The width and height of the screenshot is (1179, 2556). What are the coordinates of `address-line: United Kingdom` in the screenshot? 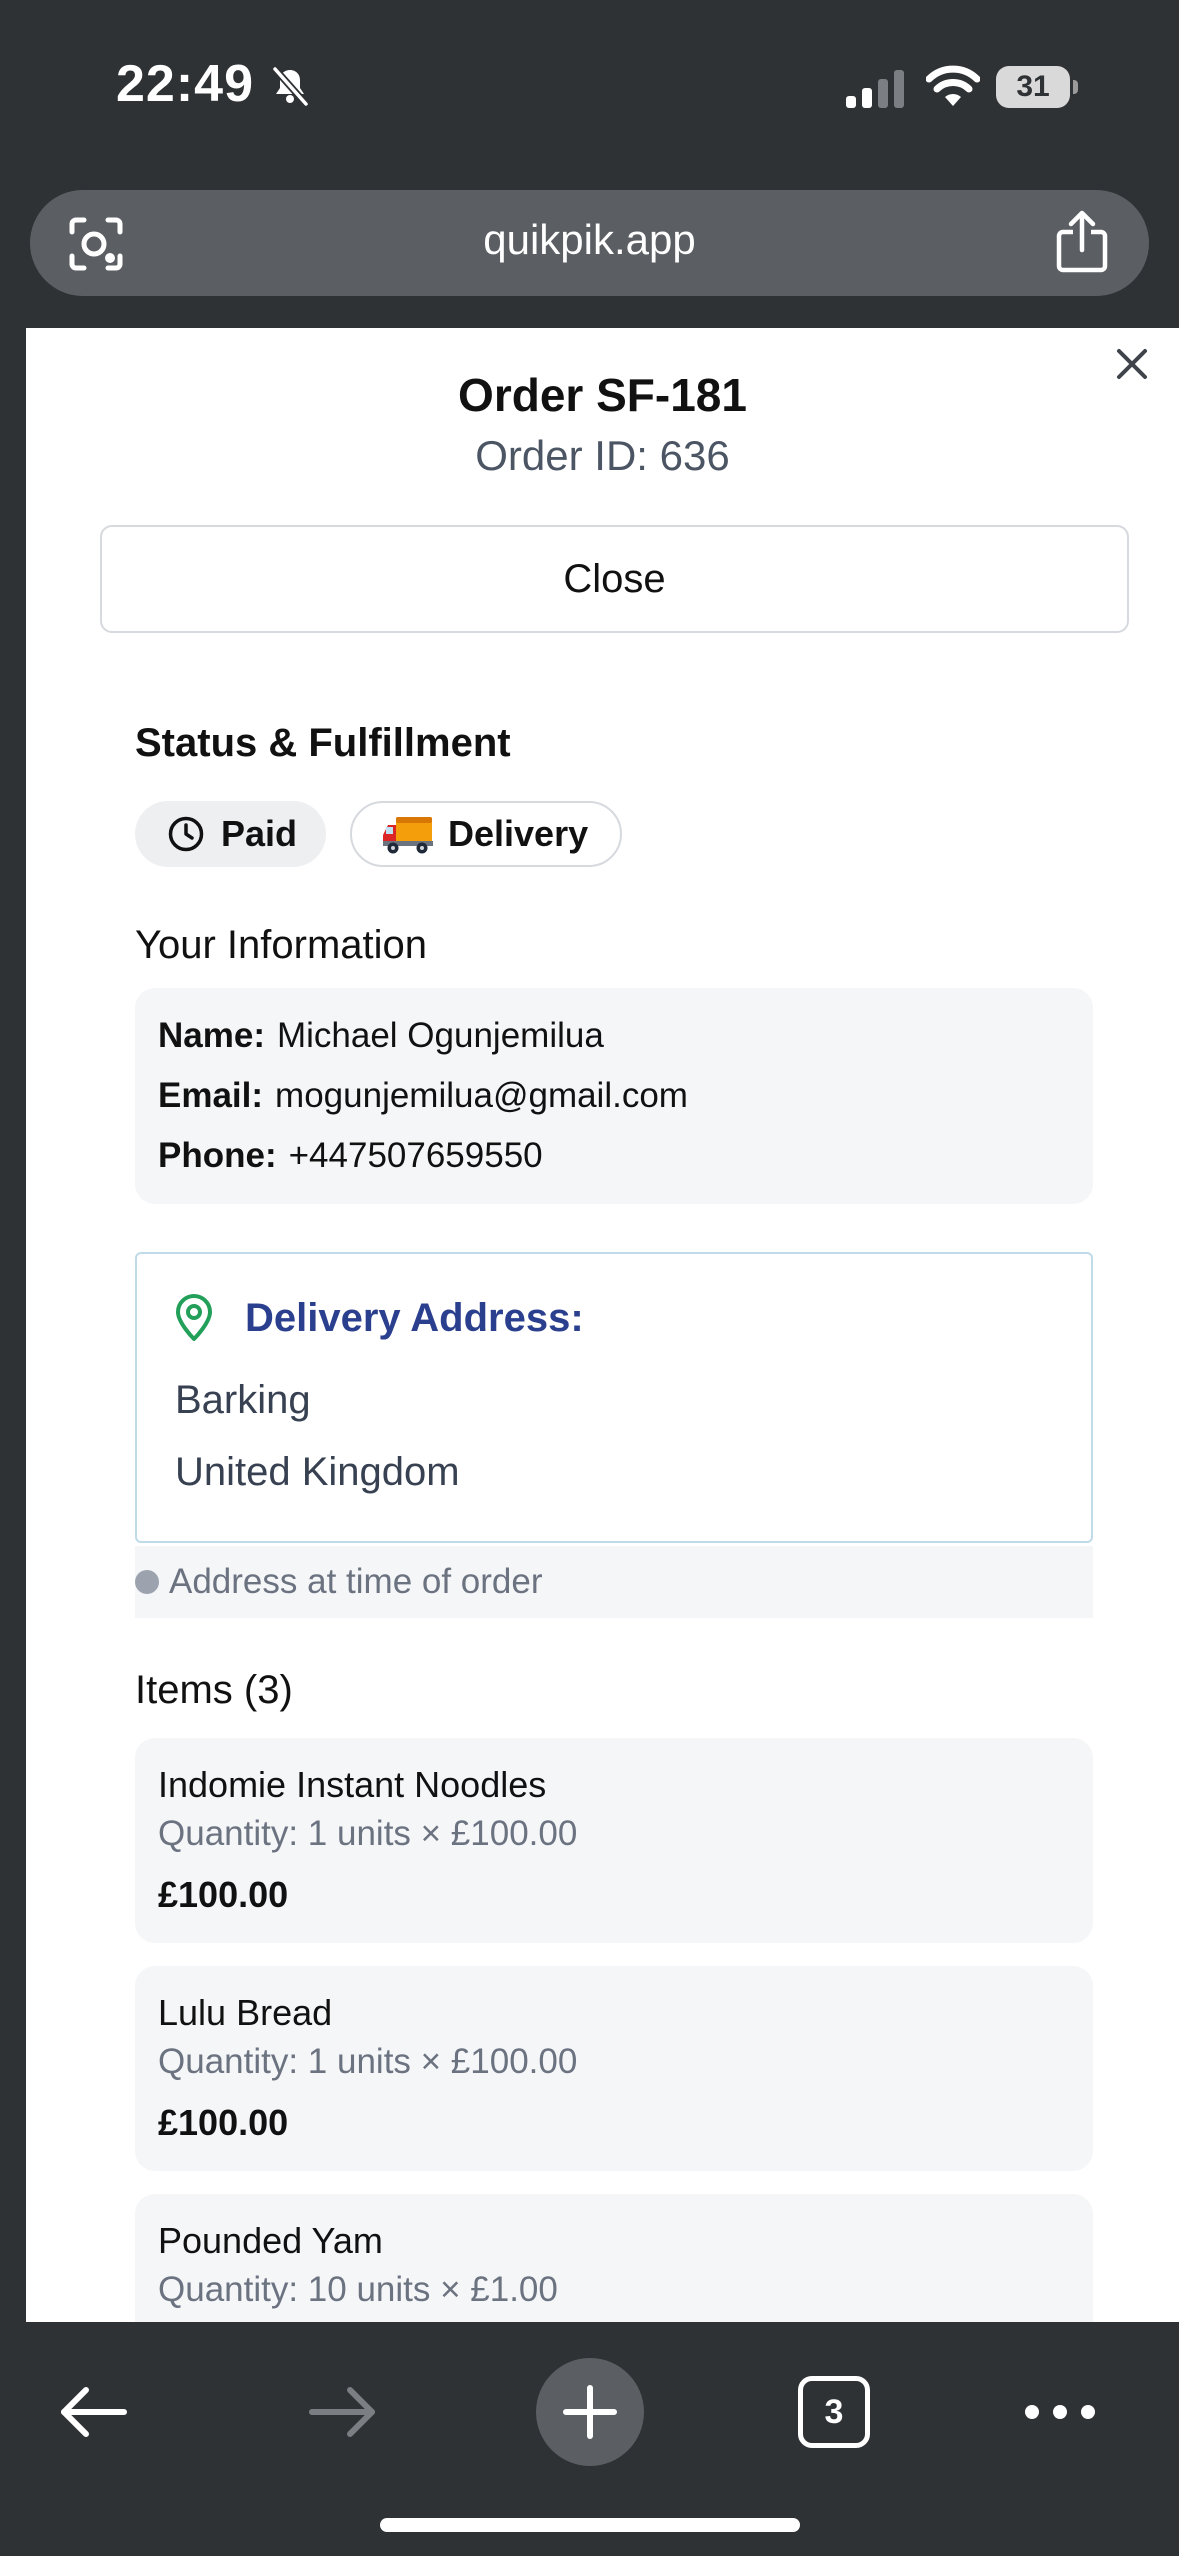 It's located at (317, 1472).